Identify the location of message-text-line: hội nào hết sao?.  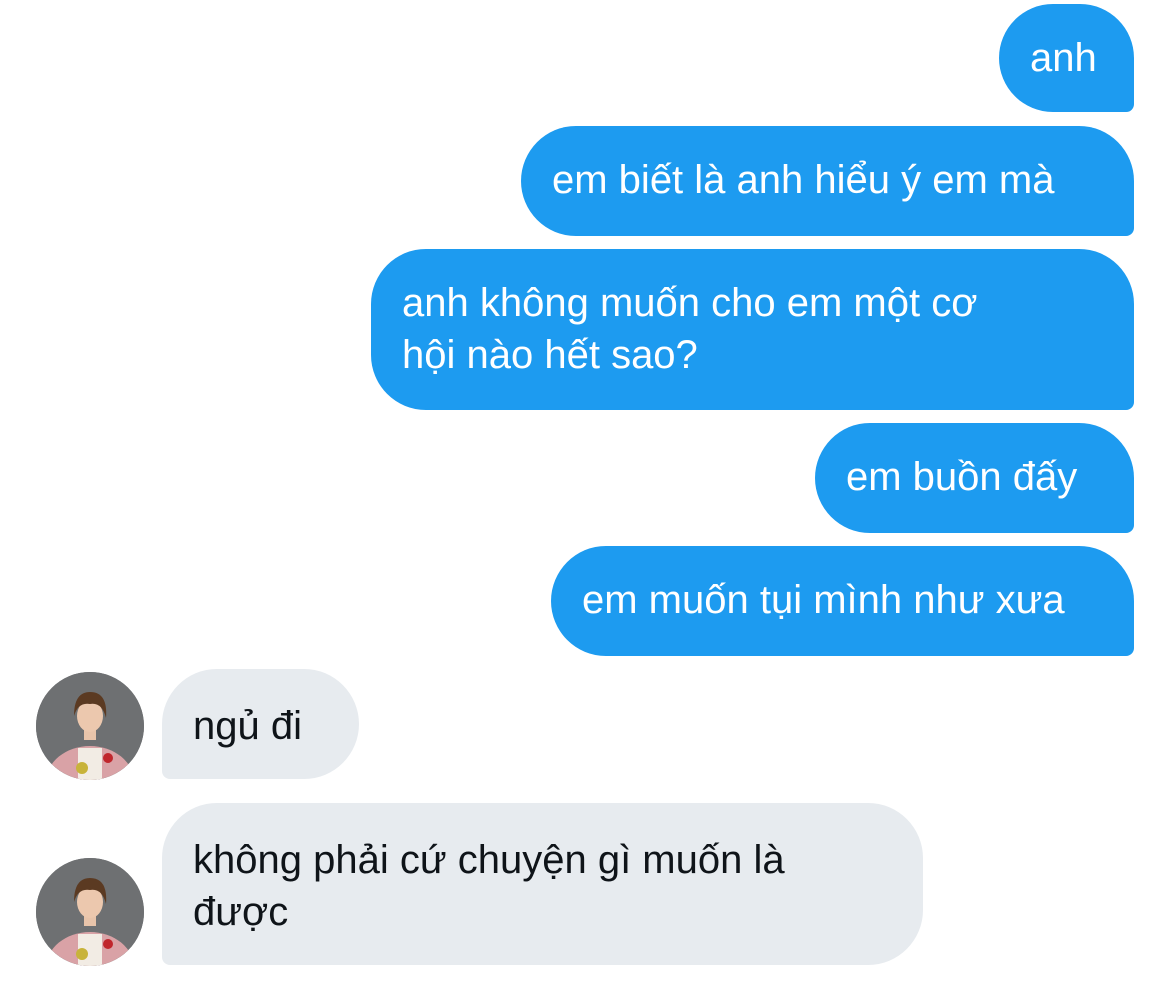
(550, 355).